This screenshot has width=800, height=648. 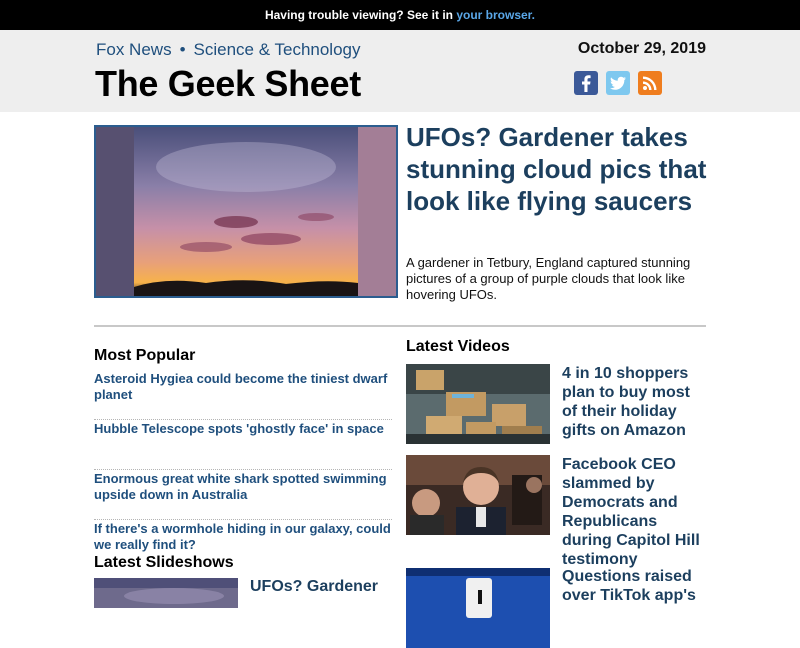 What do you see at coordinates (586, 83) in the screenshot?
I see `facebook-icon` at bounding box center [586, 83].